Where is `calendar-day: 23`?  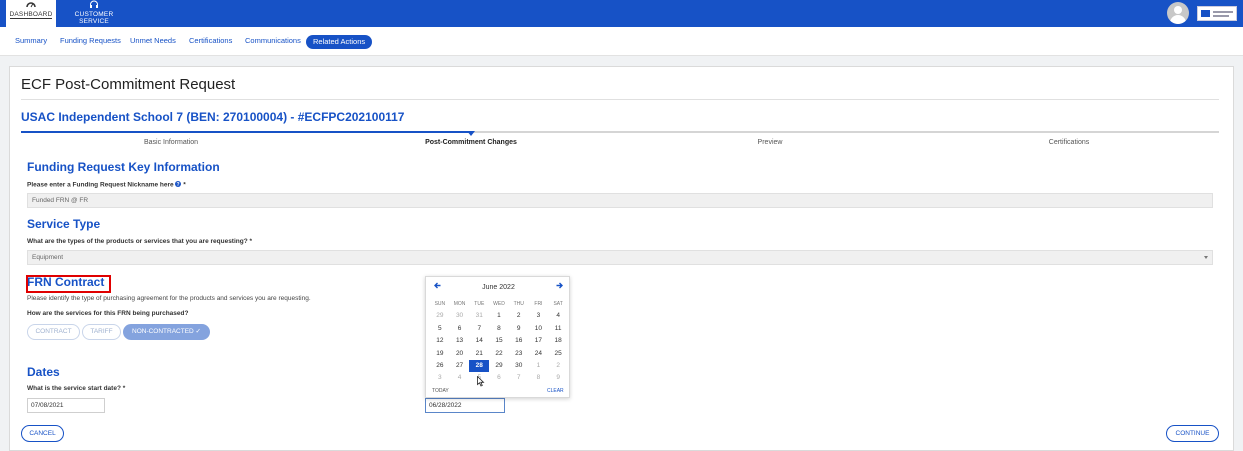
calendar-day: 23 is located at coordinates (519, 354).